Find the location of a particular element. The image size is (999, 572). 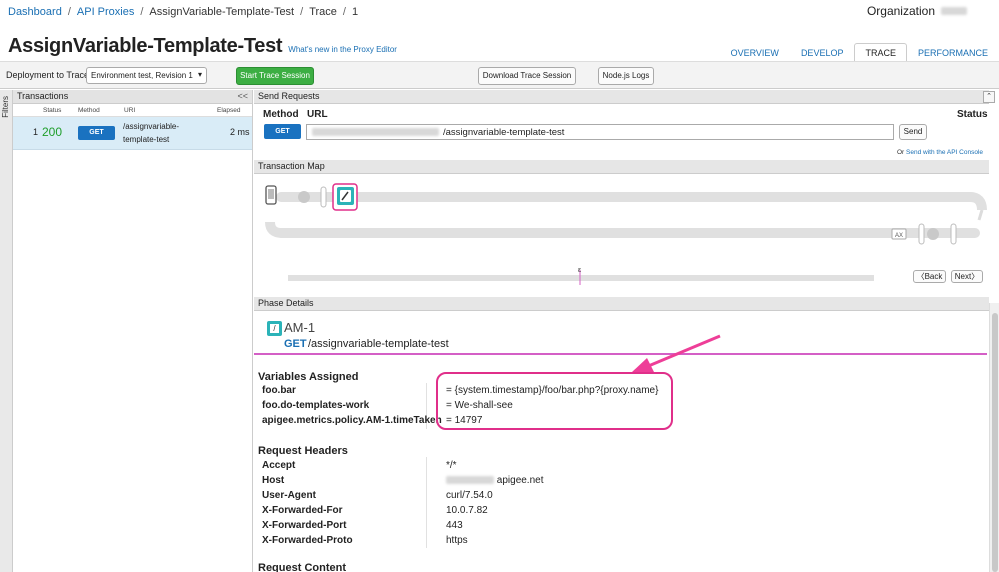

trace-timeline is located at coordinates (581, 278).